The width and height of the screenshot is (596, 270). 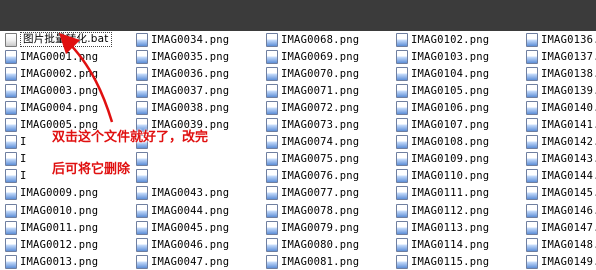 I want to click on file-item: IMAG0078.png, so click(x=312, y=210).